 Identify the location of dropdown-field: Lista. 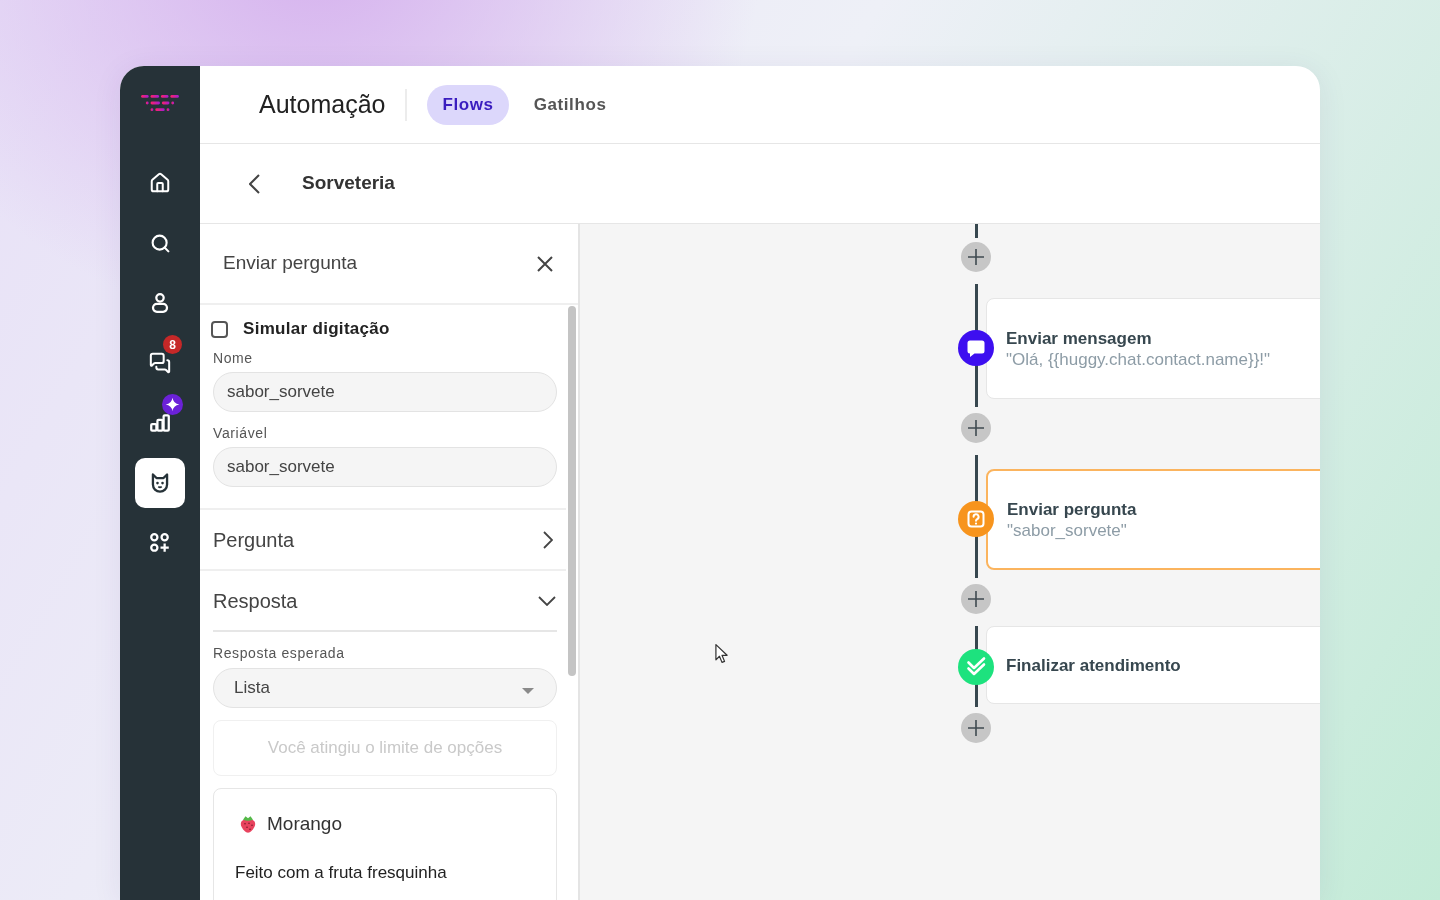
(385, 688).